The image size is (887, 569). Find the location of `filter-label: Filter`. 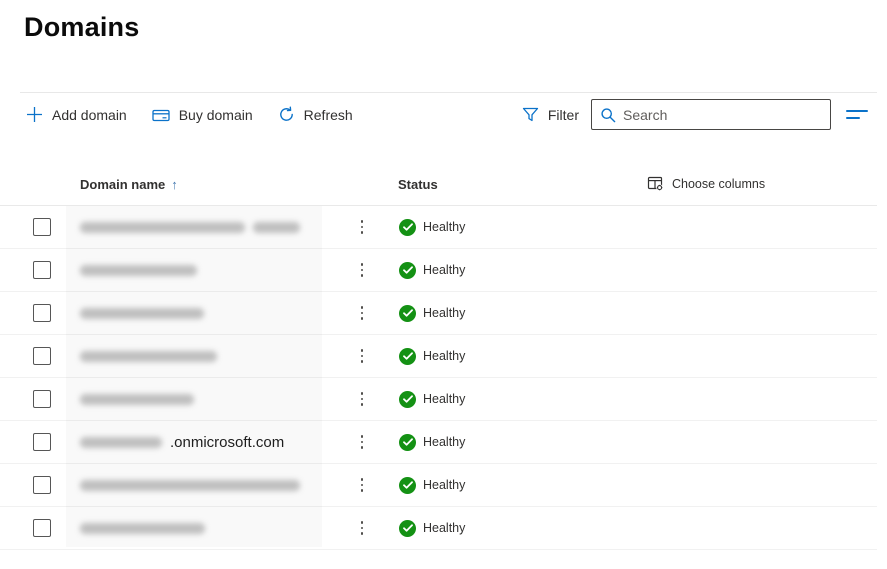

filter-label: Filter is located at coordinates (563, 114).